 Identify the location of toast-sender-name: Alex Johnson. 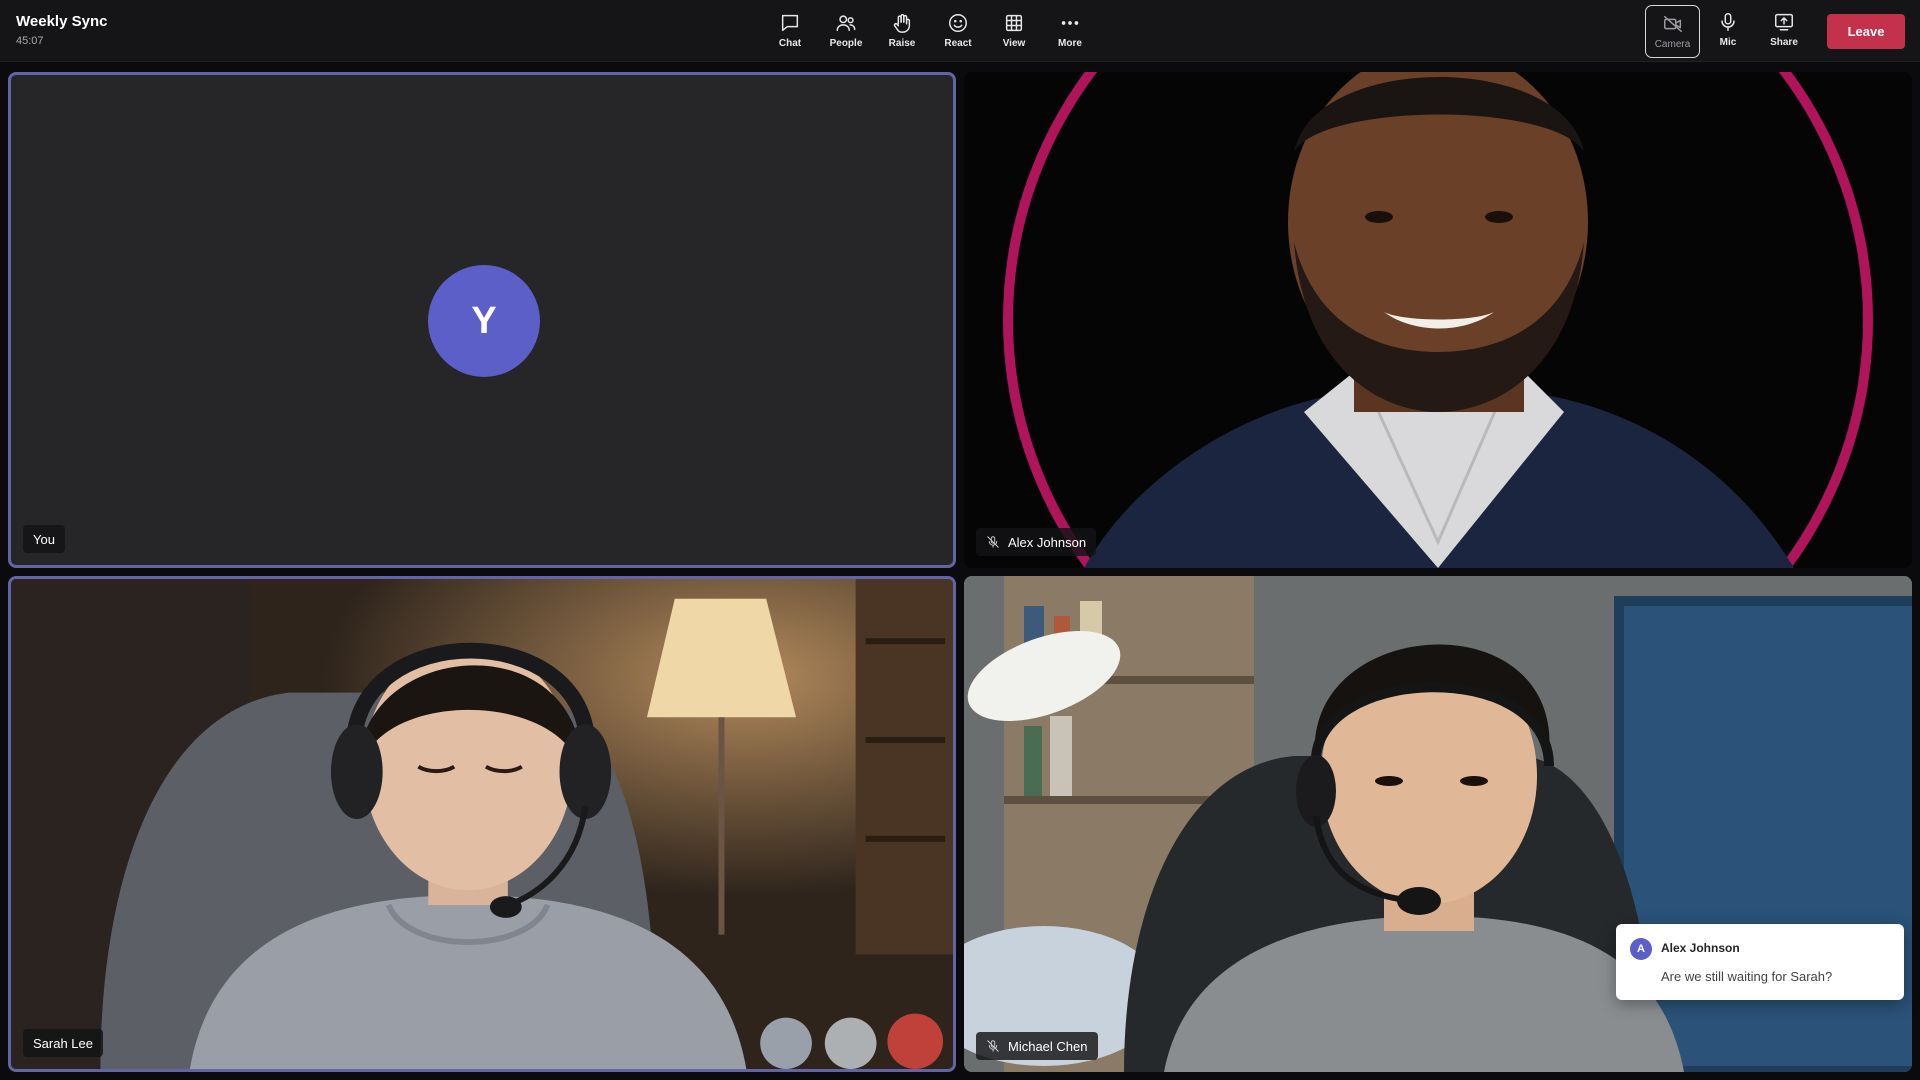
(1700, 948).